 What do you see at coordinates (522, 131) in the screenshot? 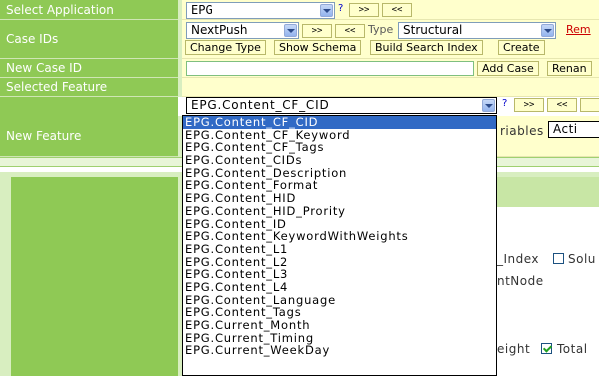
I see `variables-label: riables` at bounding box center [522, 131].